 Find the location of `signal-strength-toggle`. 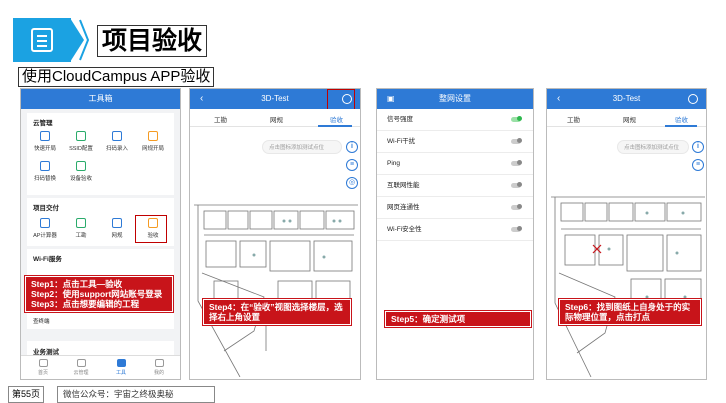

signal-strength-toggle is located at coordinates (516, 119).